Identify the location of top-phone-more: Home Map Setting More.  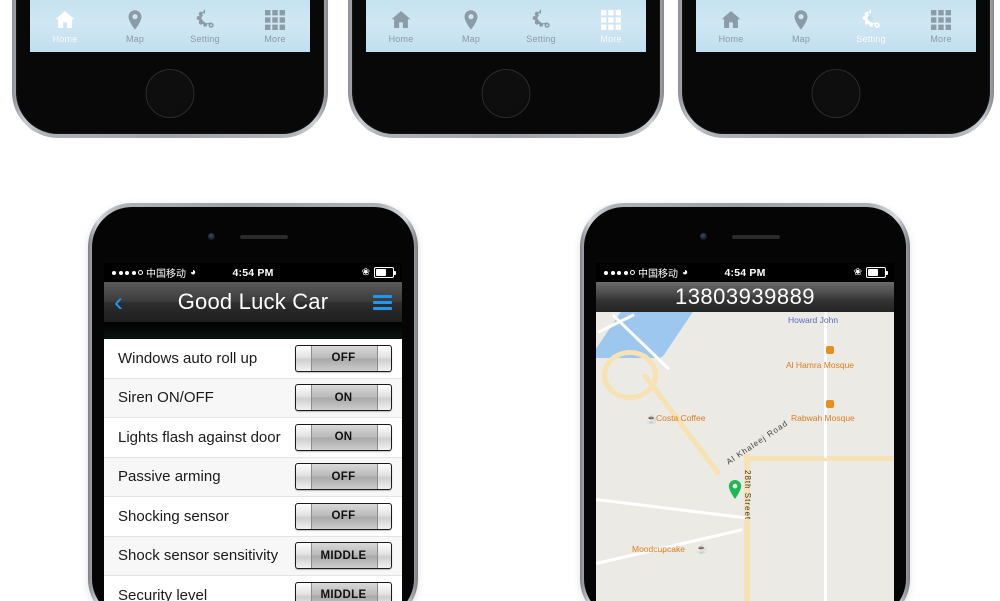
(506, 69).